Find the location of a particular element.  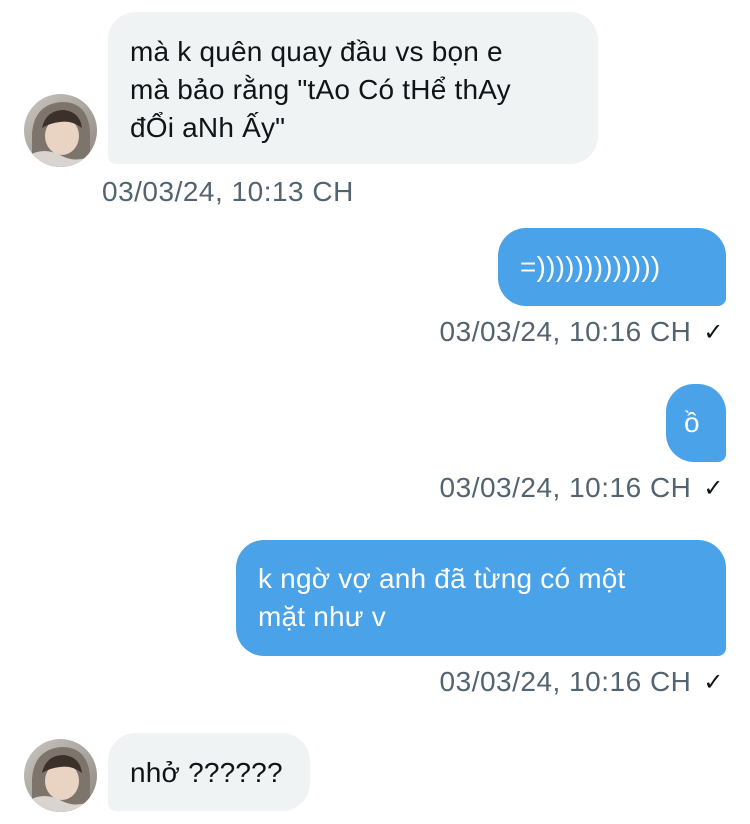

timestamp-text: 03/03/24, 10:13 CH is located at coordinates (228, 191).